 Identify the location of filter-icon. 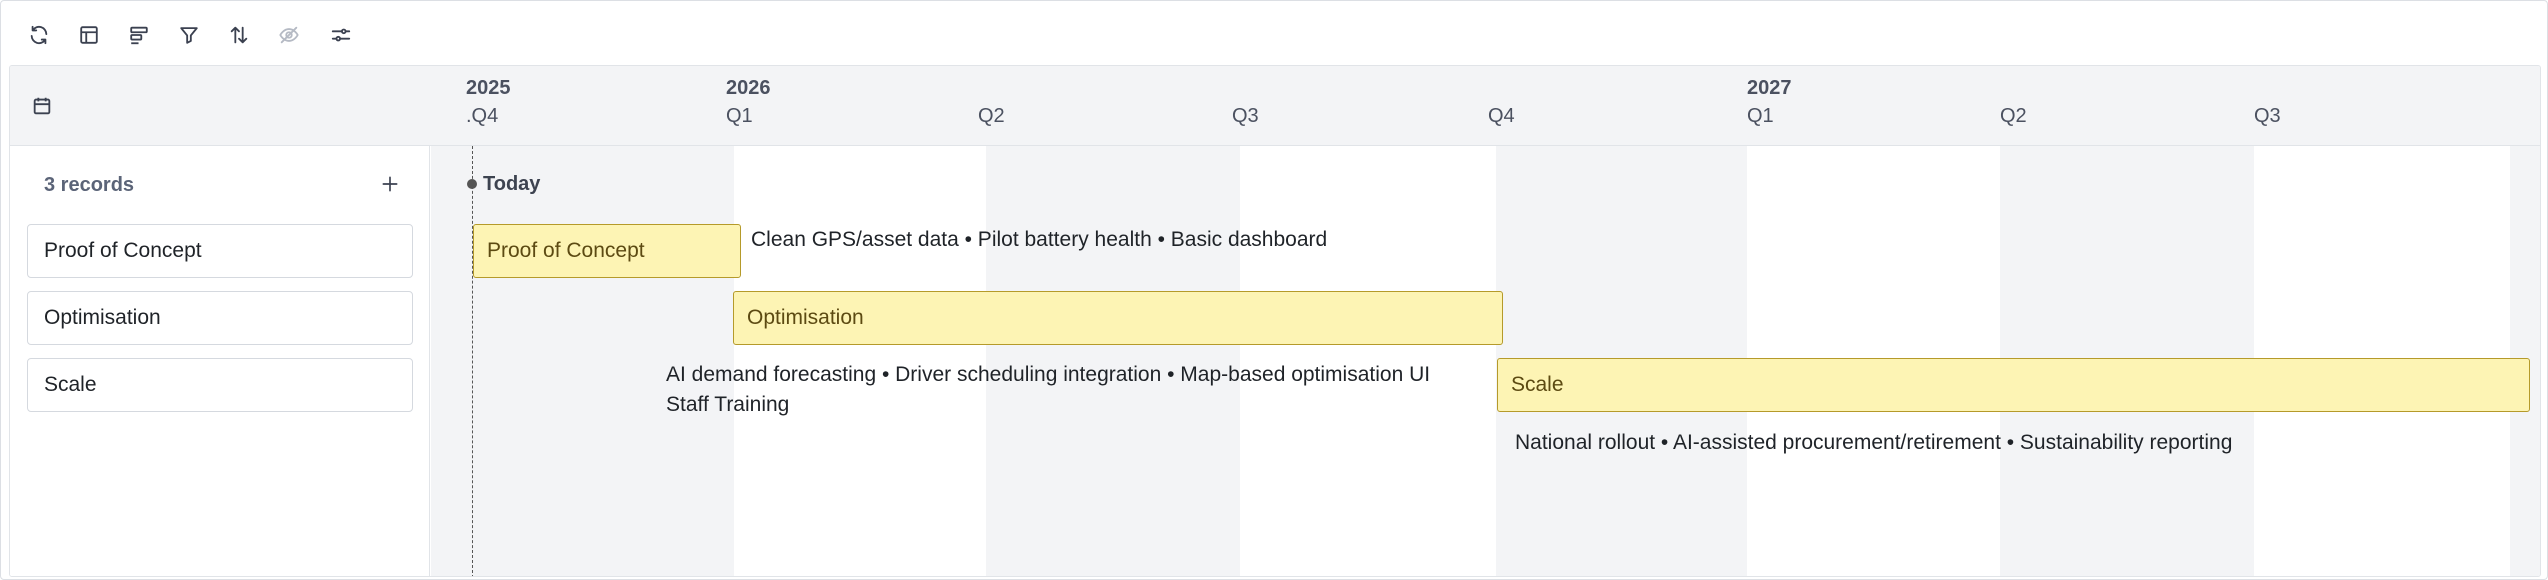
(189, 35).